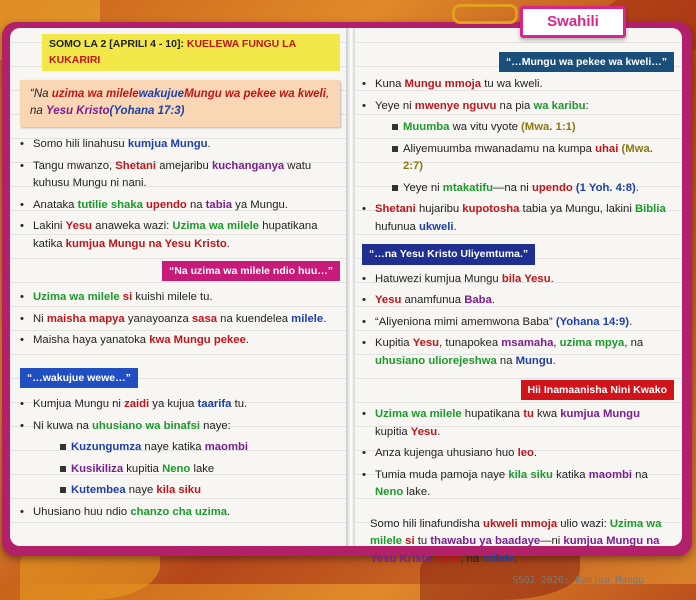 The image size is (696, 600). What do you see at coordinates (40, 318) in the screenshot?
I see `text-span: Ni` at bounding box center [40, 318].